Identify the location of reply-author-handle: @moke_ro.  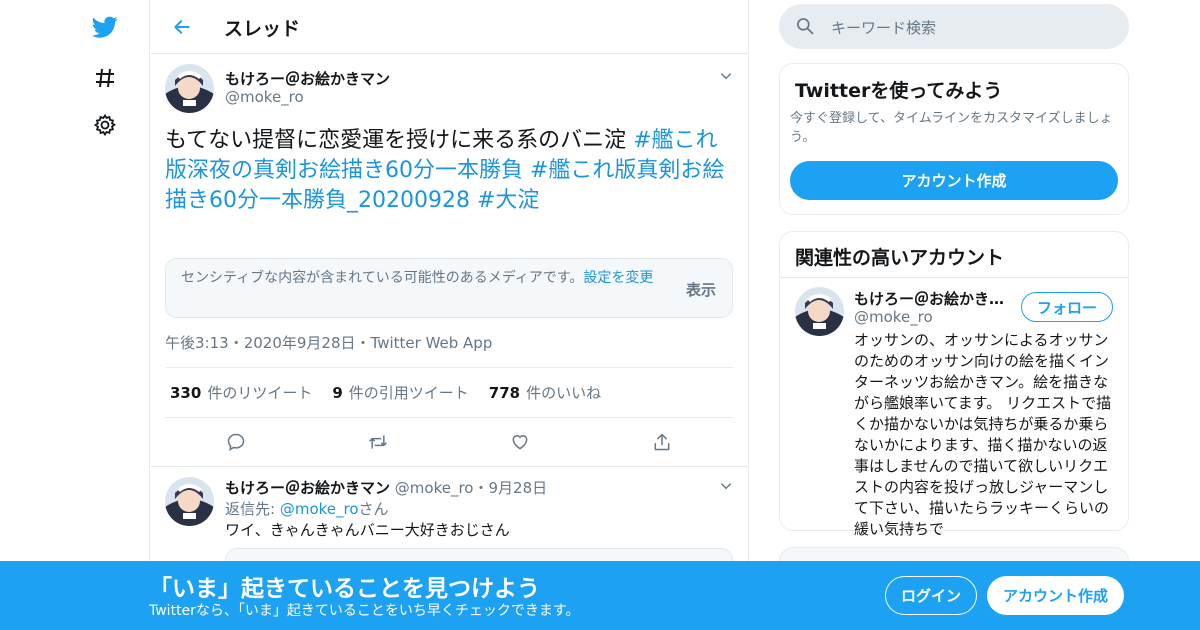
(434, 488).